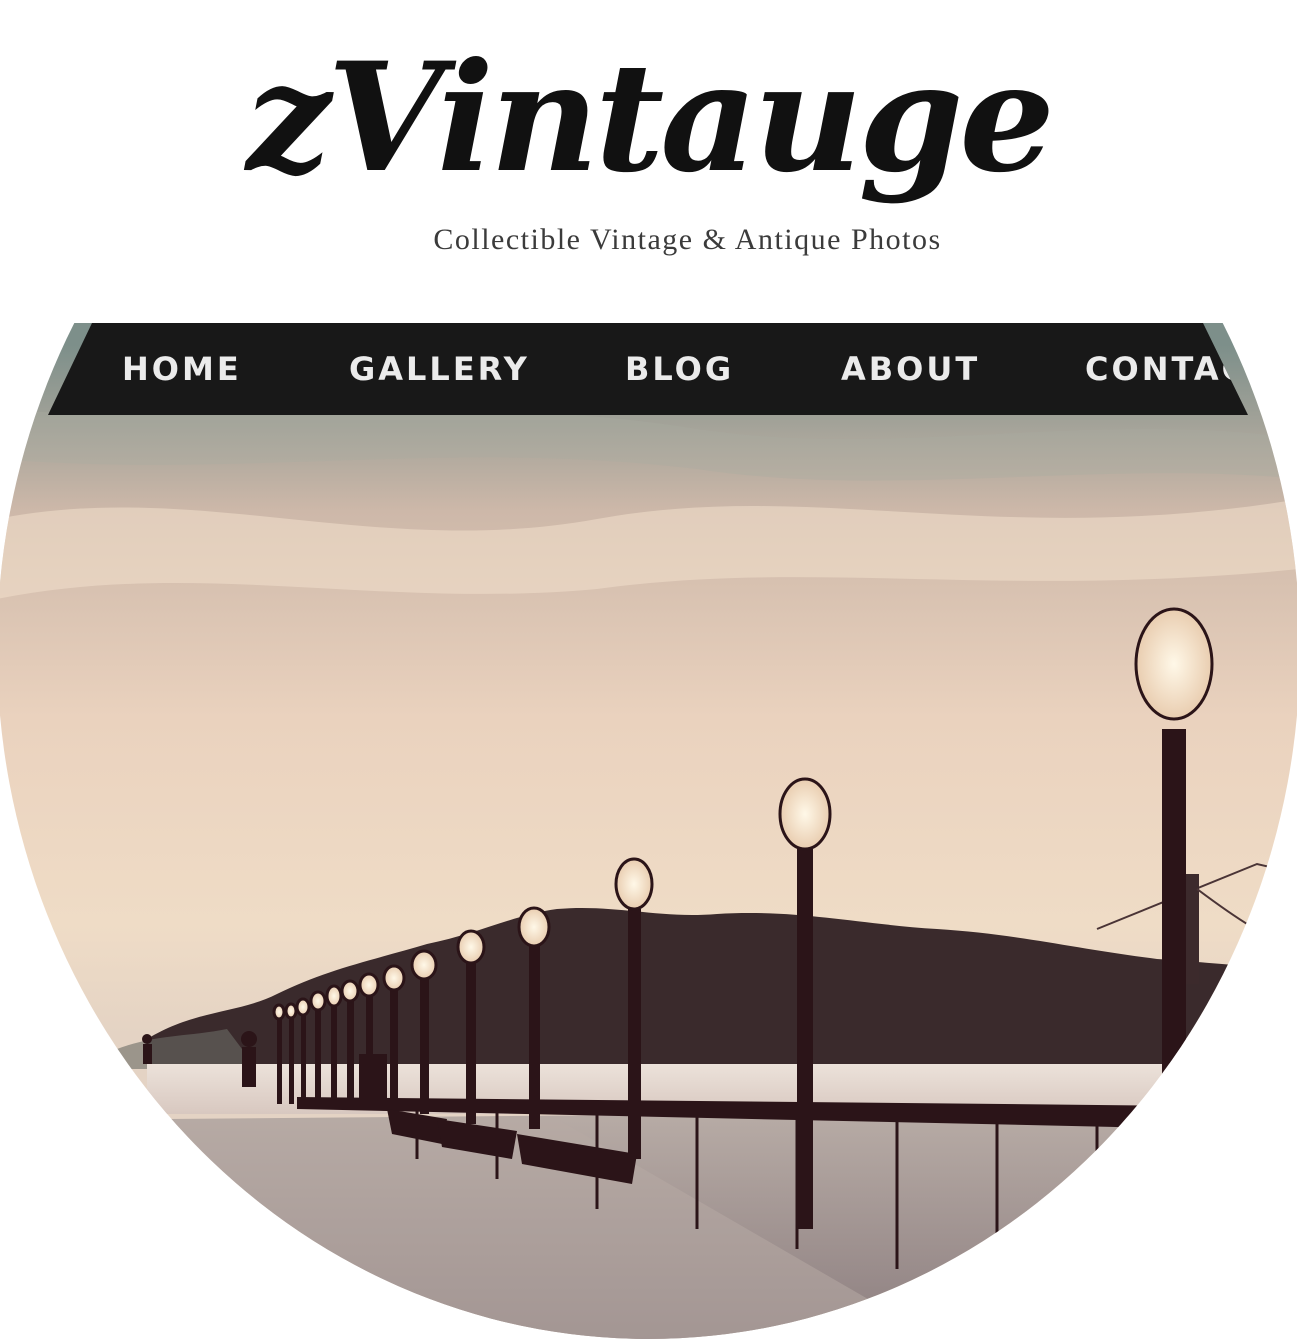 The width and height of the screenshot is (1297, 1339). What do you see at coordinates (182, 369) in the screenshot?
I see `nav-item-home: HOME` at bounding box center [182, 369].